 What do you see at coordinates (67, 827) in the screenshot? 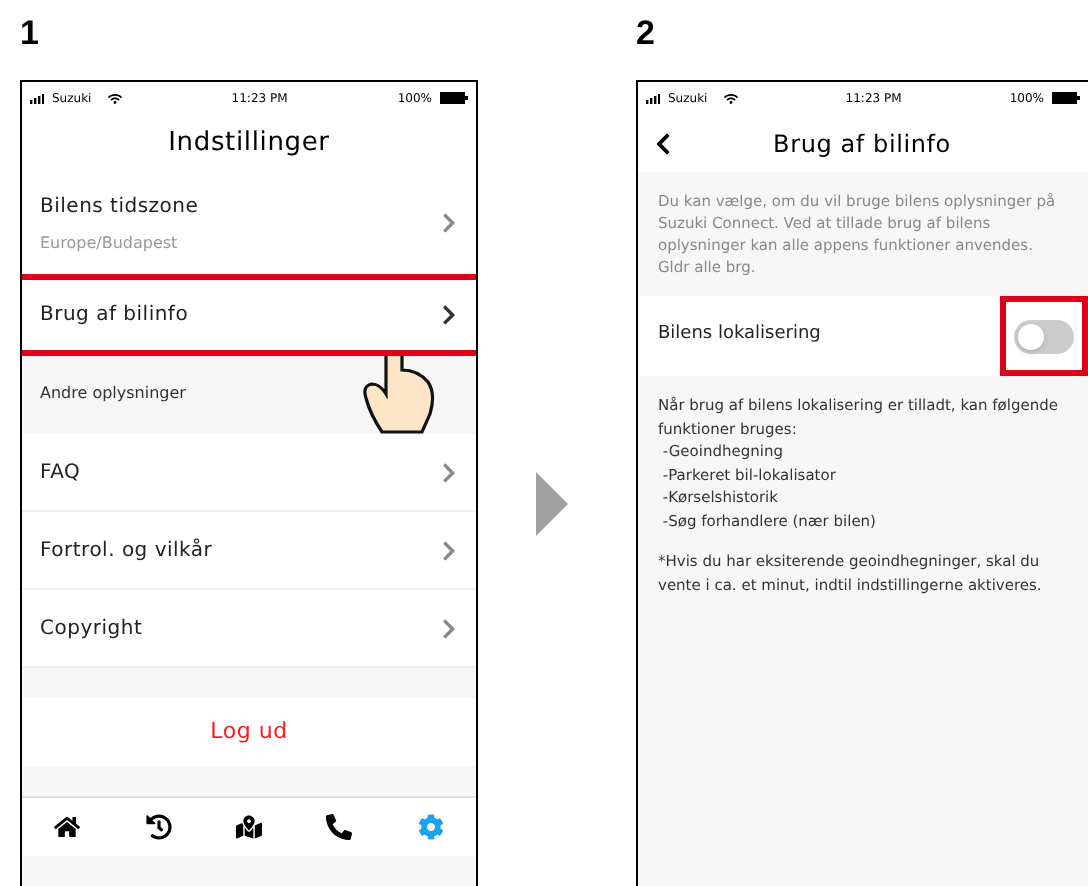
I see `home-icon` at bounding box center [67, 827].